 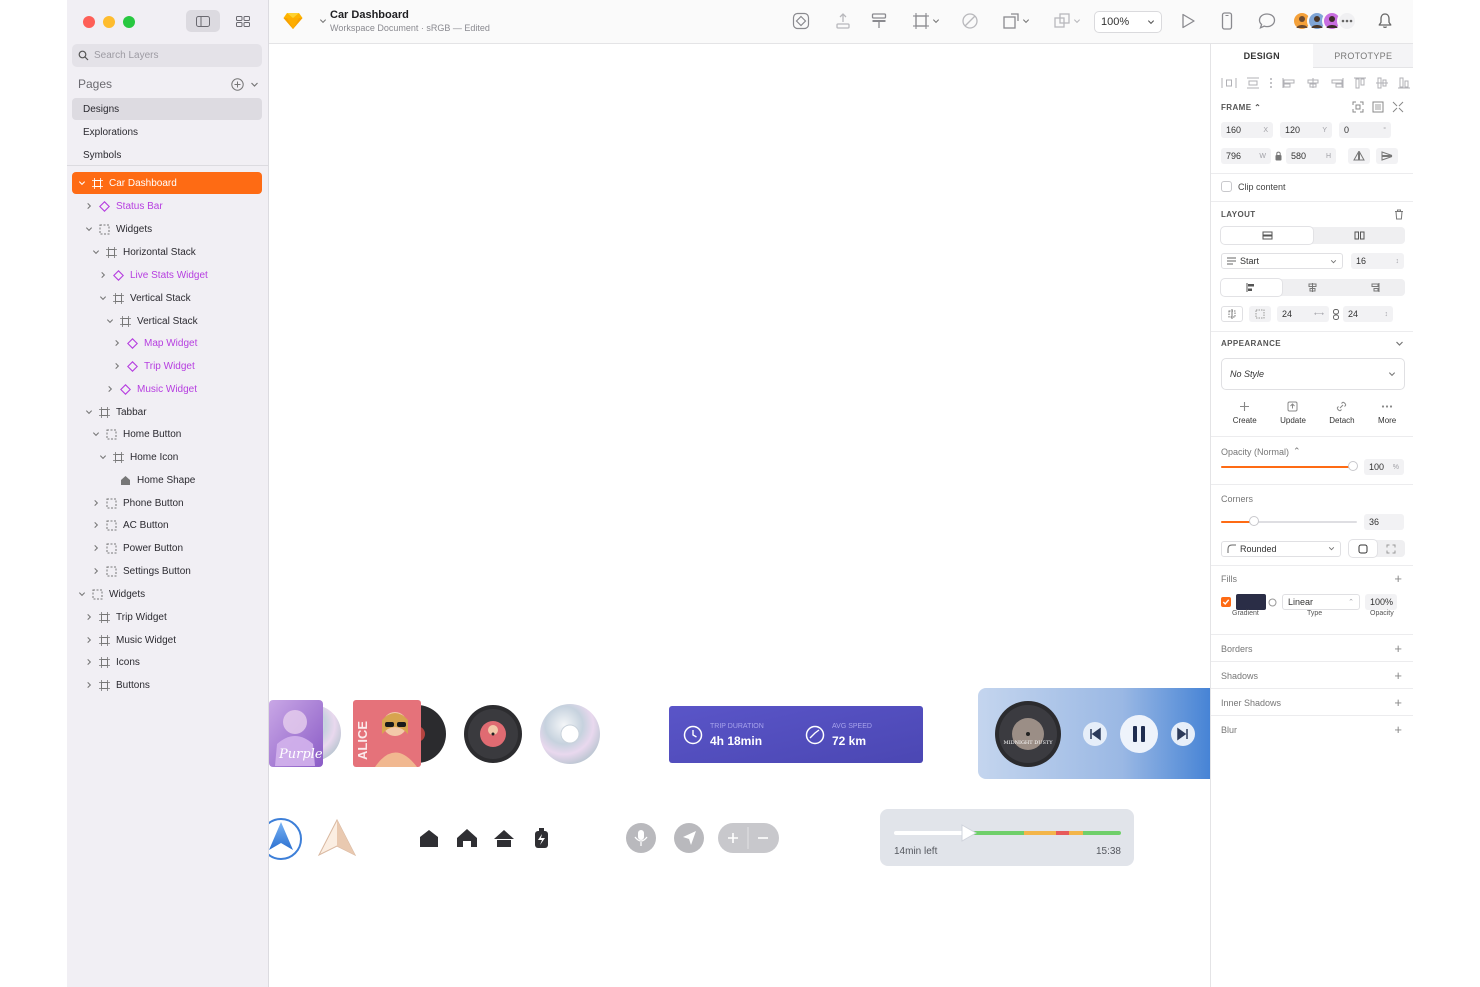 I want to click on align-top-icon, so click(x=1360, y=83).